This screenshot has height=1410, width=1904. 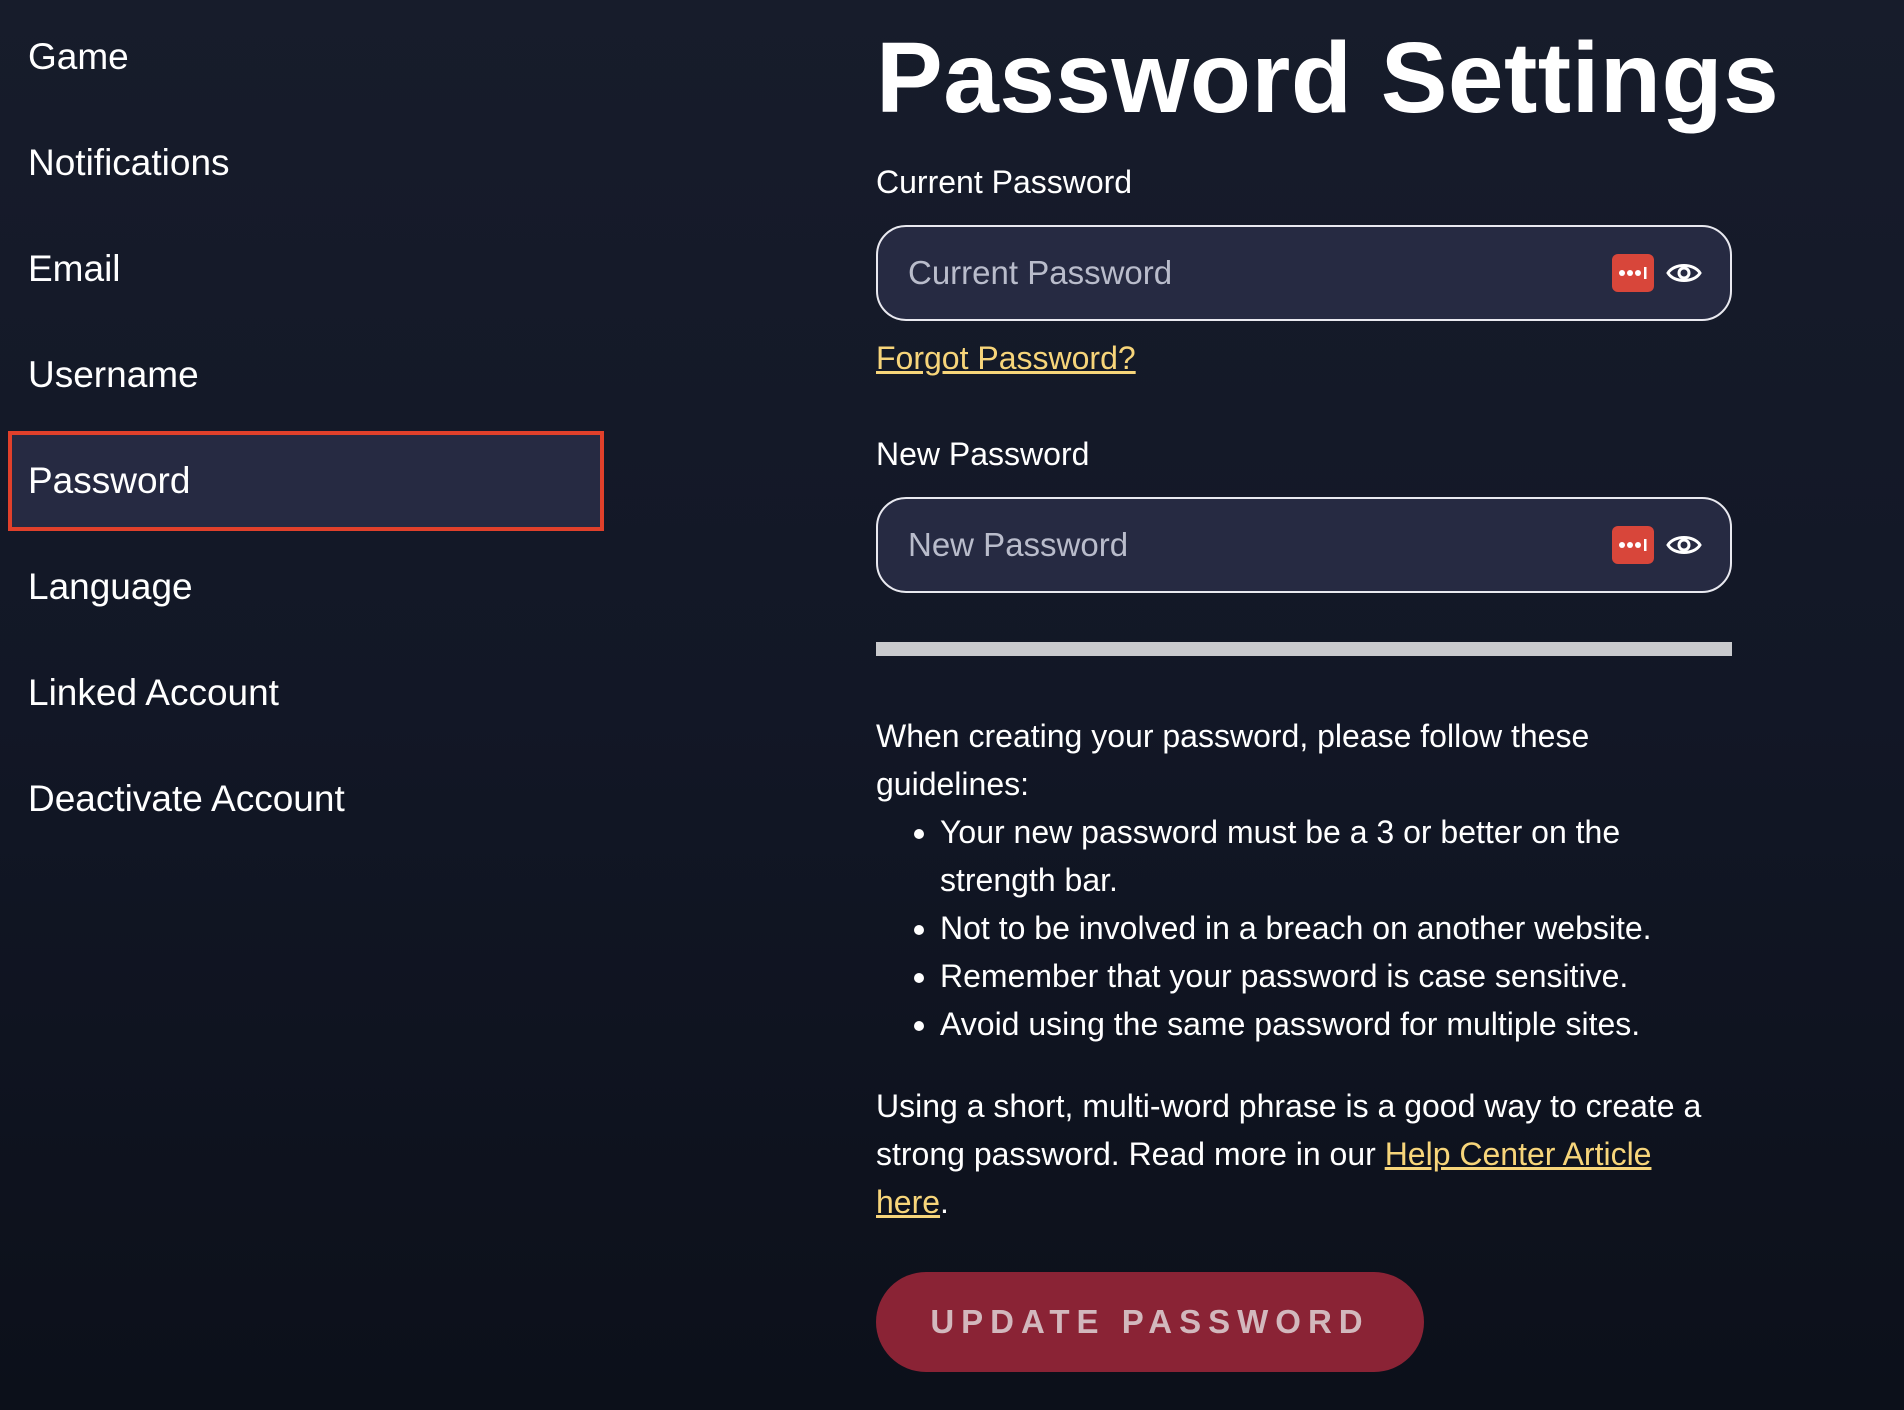 What do you see at coordinates (113, 374) in the screenshot?
I see `sidebar-item-label: Username` at bounding box center [113, 374].